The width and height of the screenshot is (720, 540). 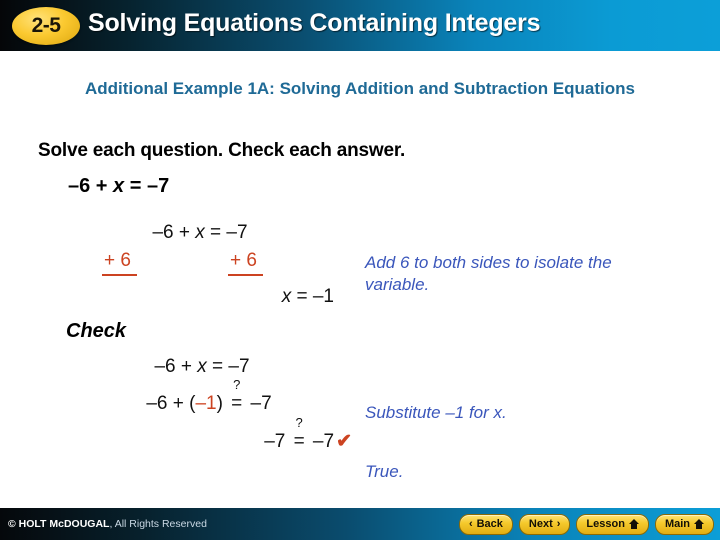 What do you see at coordinates (210, 441) in the screenshot?
I see `check-line-3: –7 ? = –7 ✔` at bounding box center [210, 441].